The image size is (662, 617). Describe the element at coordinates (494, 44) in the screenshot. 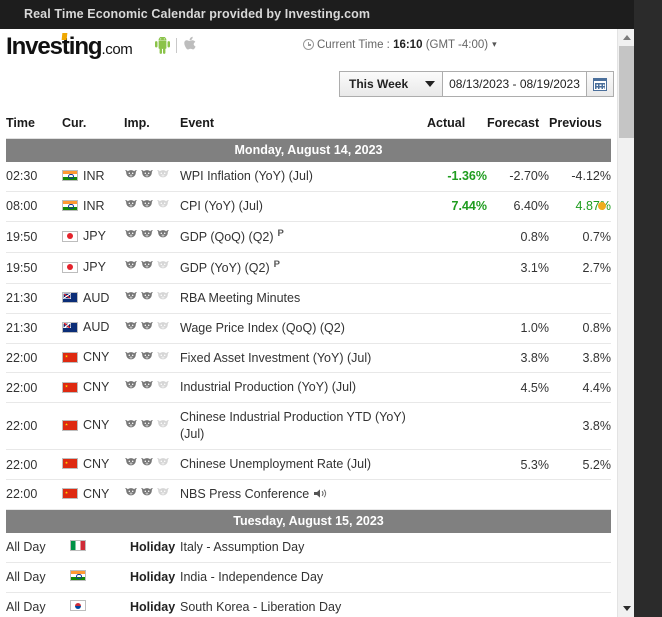

I see `chevron-down-icon: ▾` at that location.